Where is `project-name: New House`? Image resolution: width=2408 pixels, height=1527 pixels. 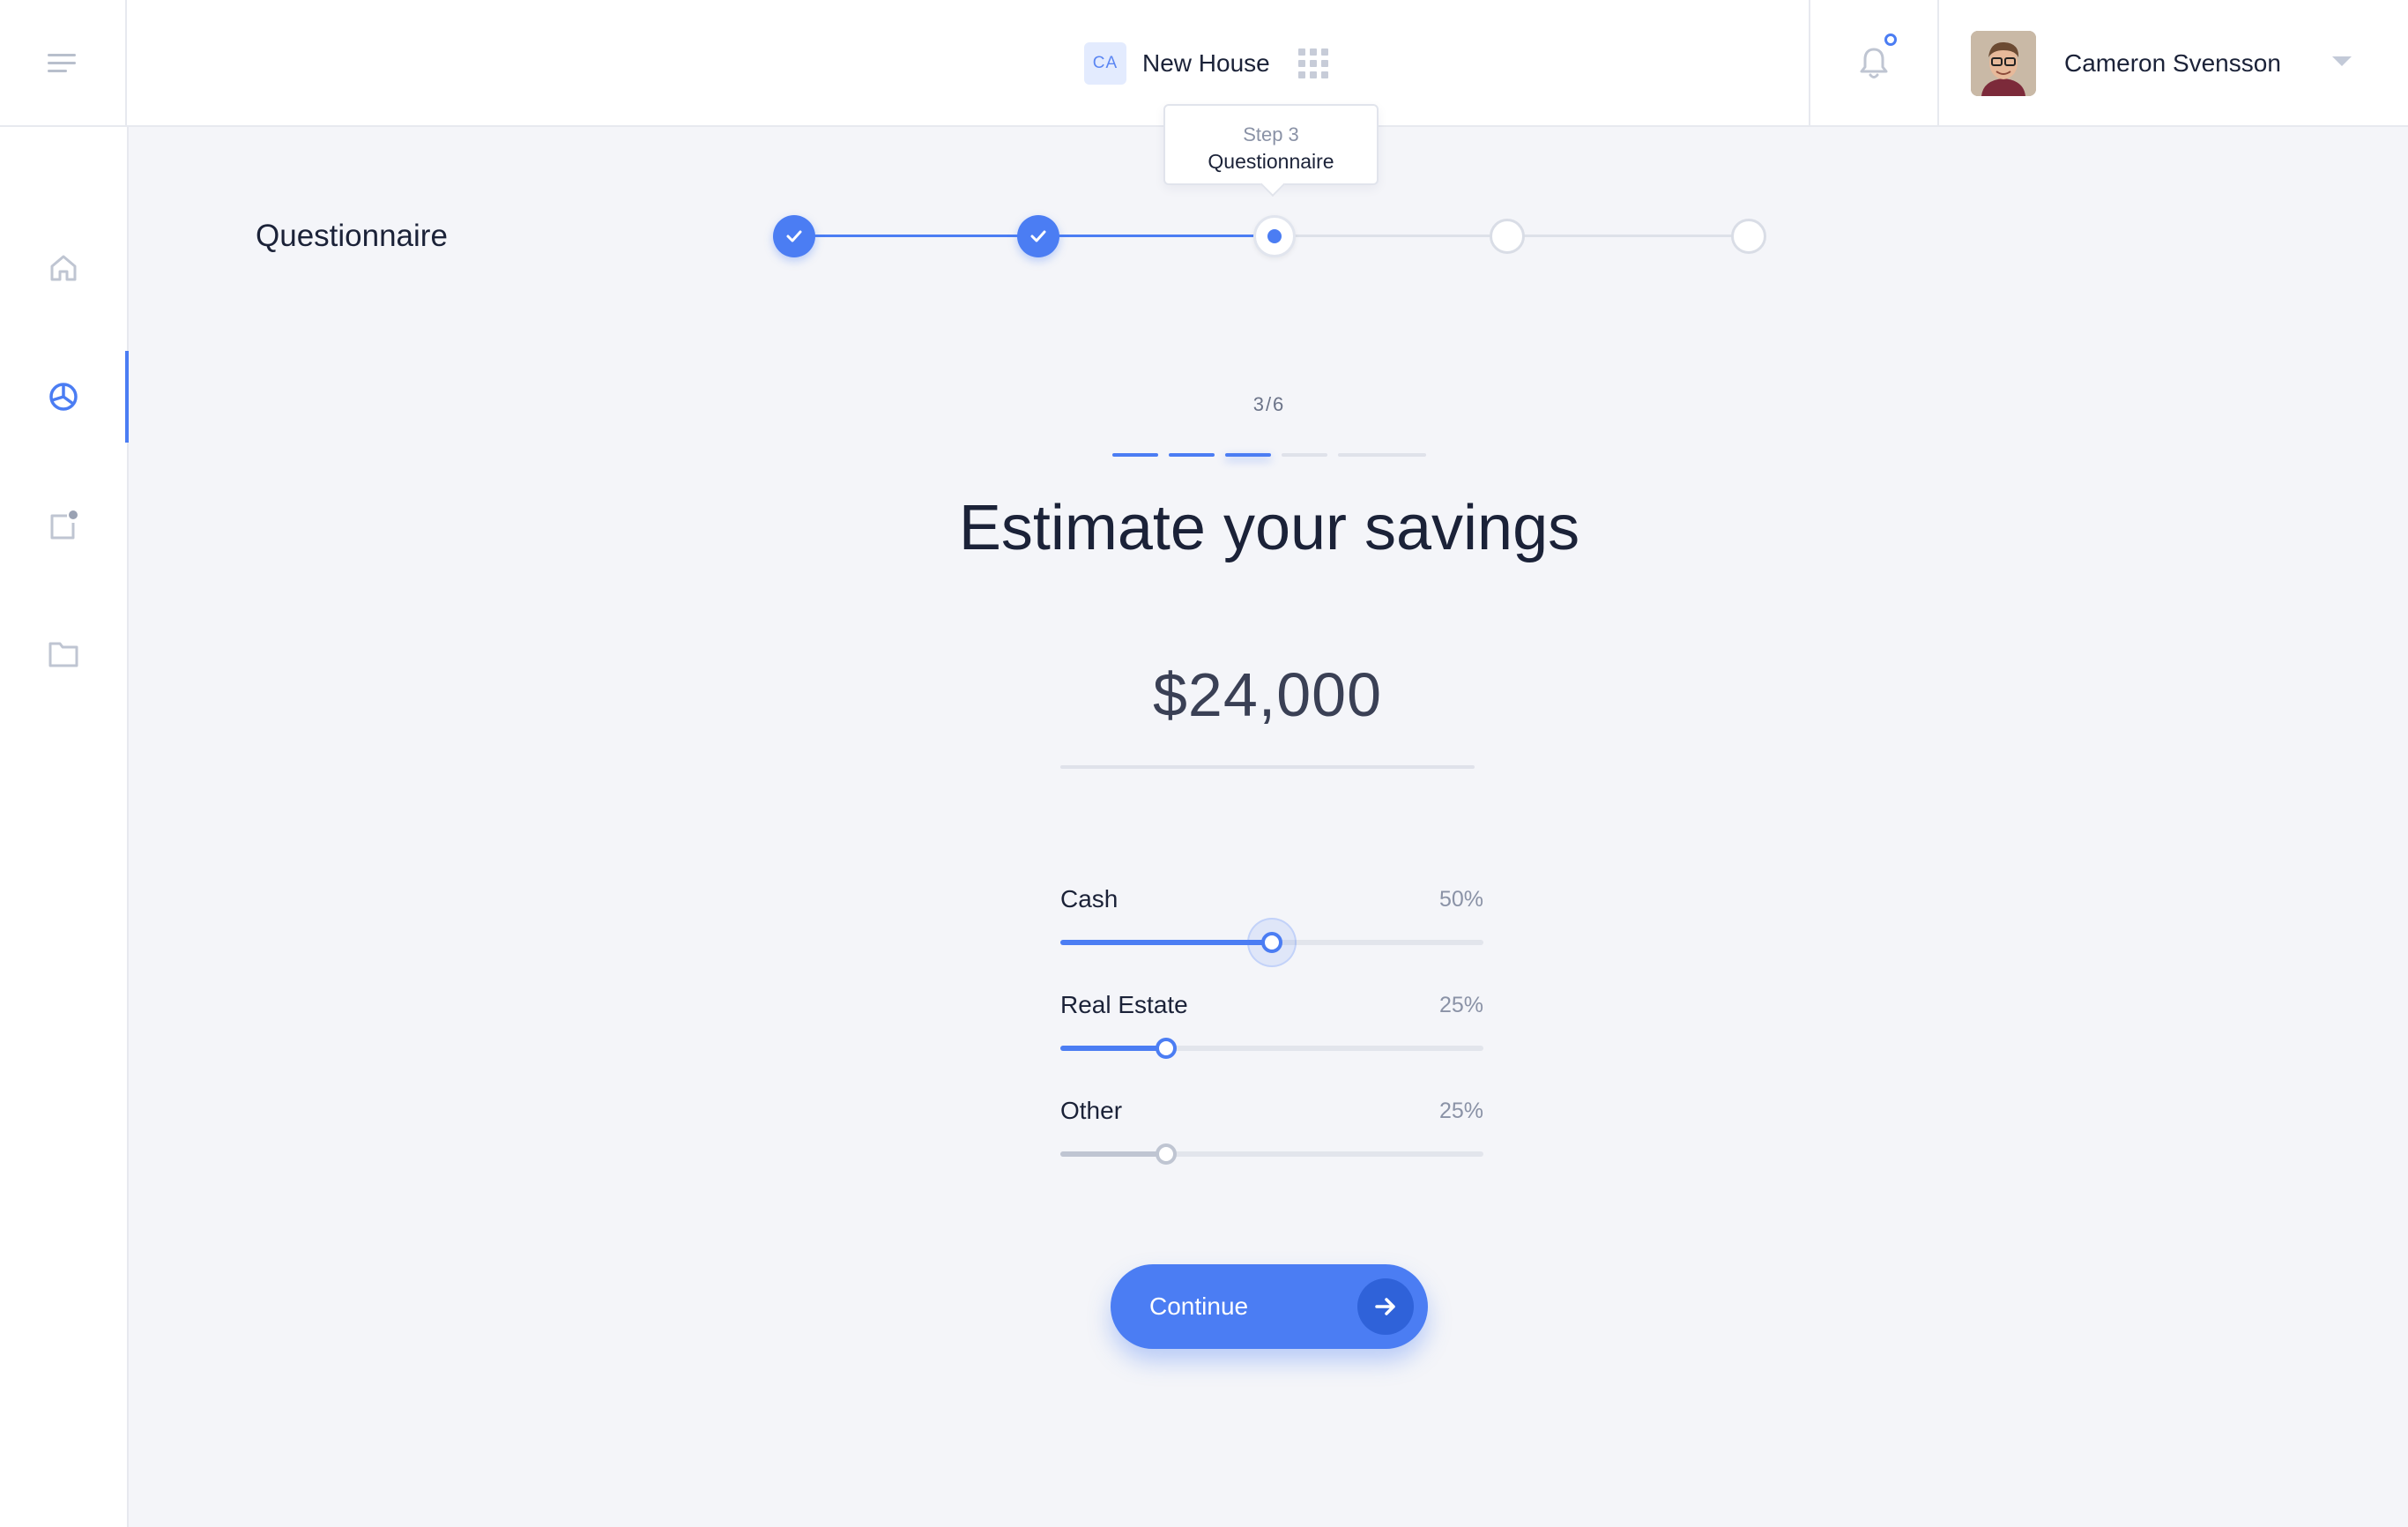
project-name: New House is located at coordinates (1206, 63).